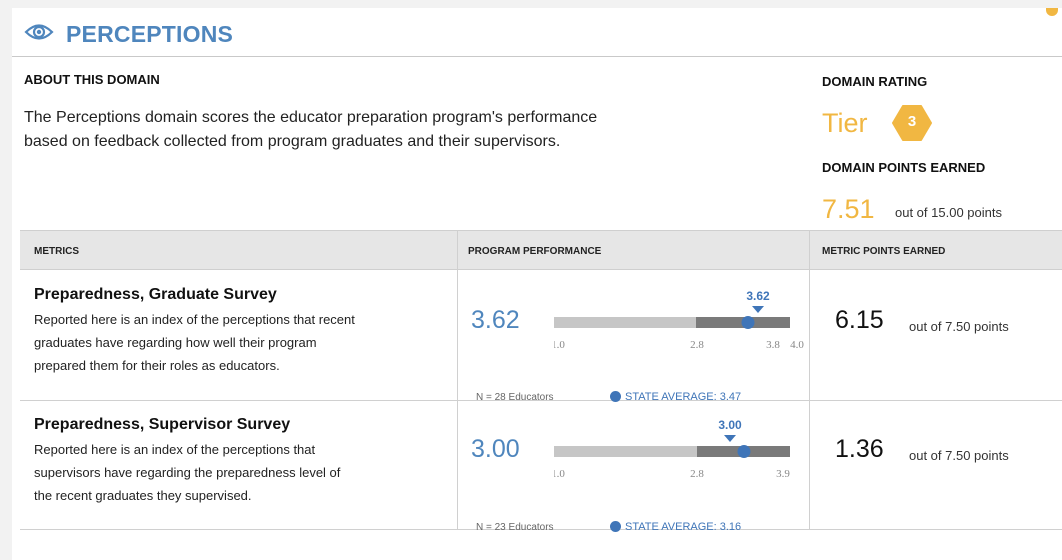  What do you see at coordinates (537, 32) in the screenshot?
I see `domain-header: PERCEPTIONS` at bounding box center [537, 32].